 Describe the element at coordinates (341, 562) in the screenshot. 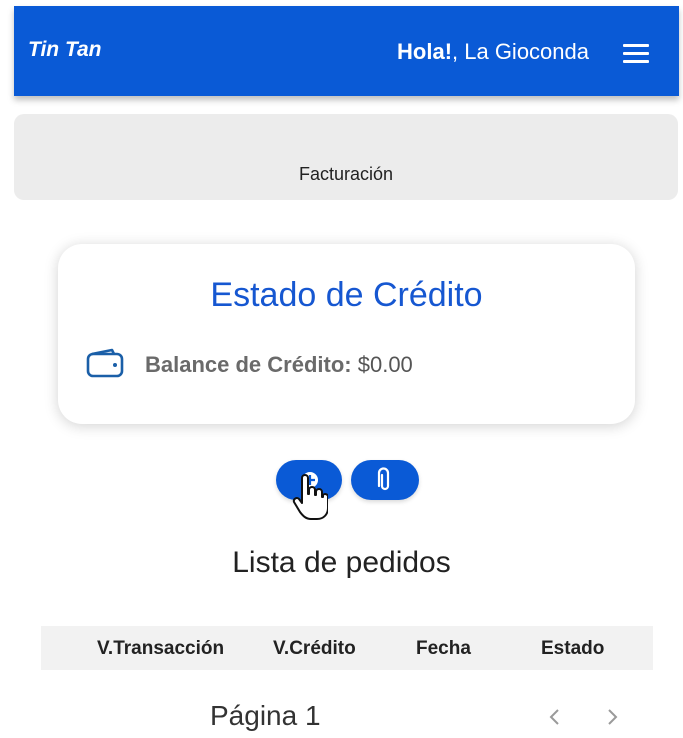

I see `orders-list-title: Lista de pedidos` at that location.